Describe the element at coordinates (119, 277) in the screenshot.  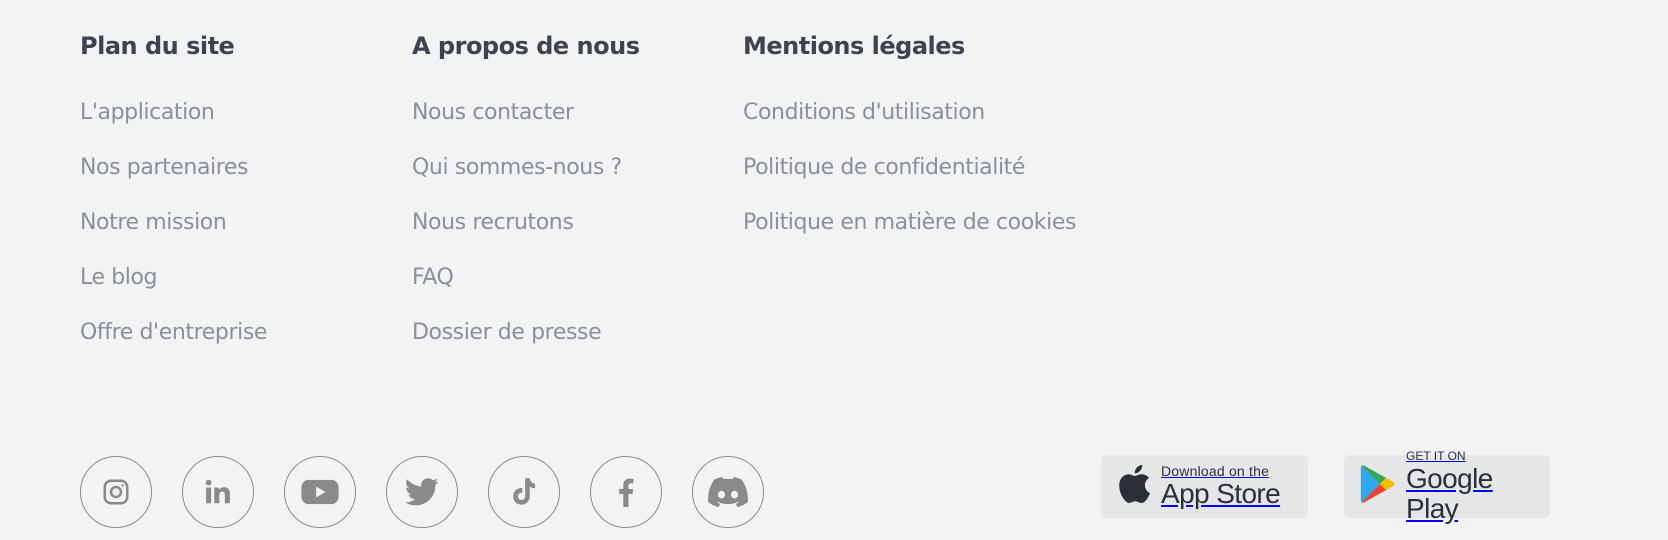
I see `footer-link-blog: Le blog` at that location.